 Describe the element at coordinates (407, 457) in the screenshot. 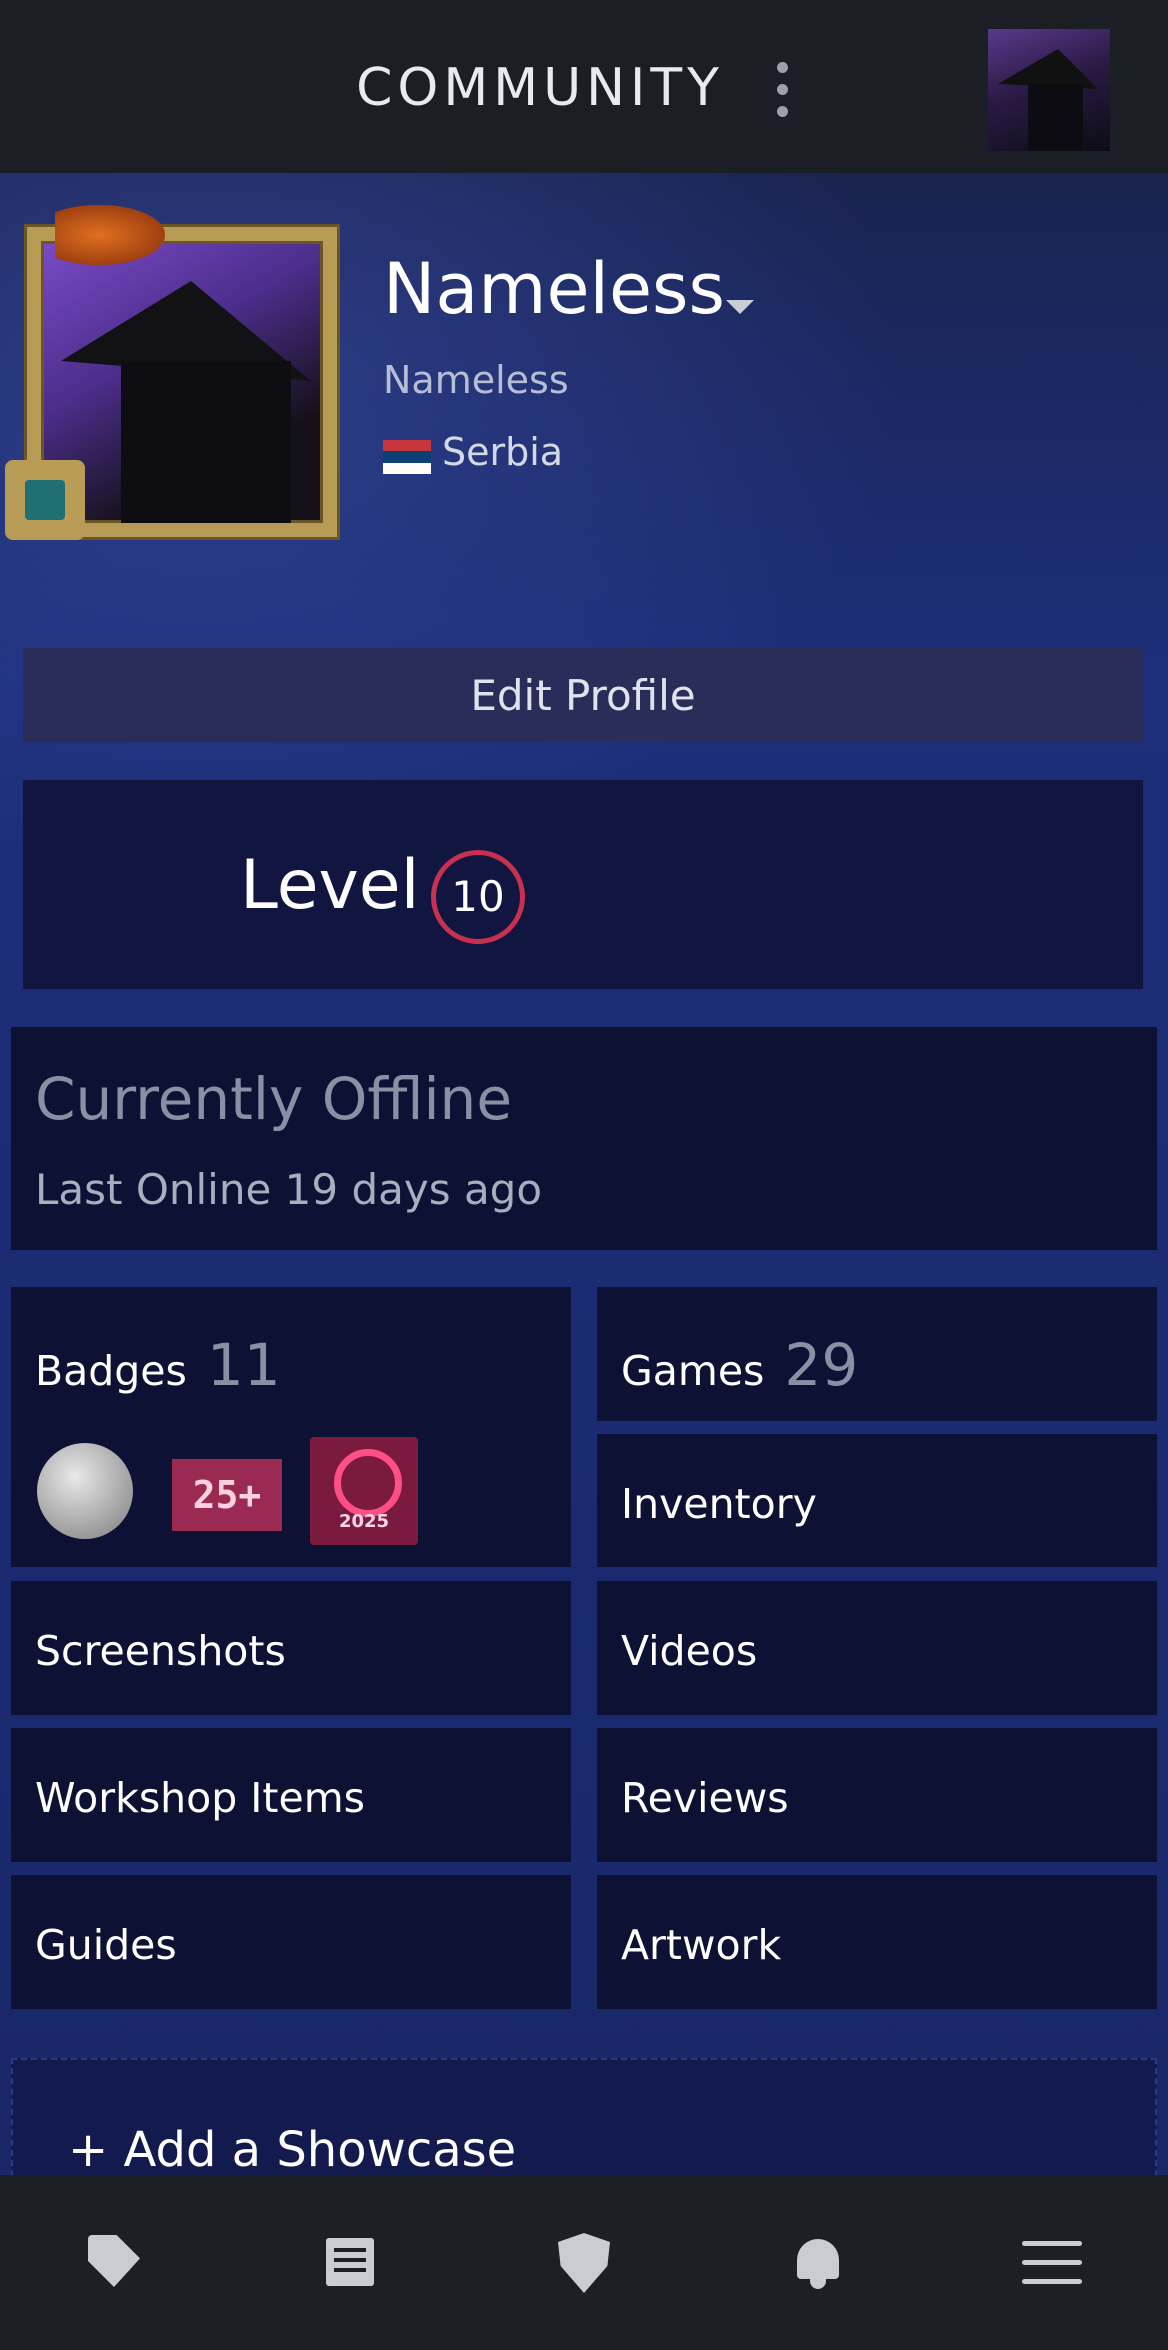

I see `serbia-flag-icon` at that location.